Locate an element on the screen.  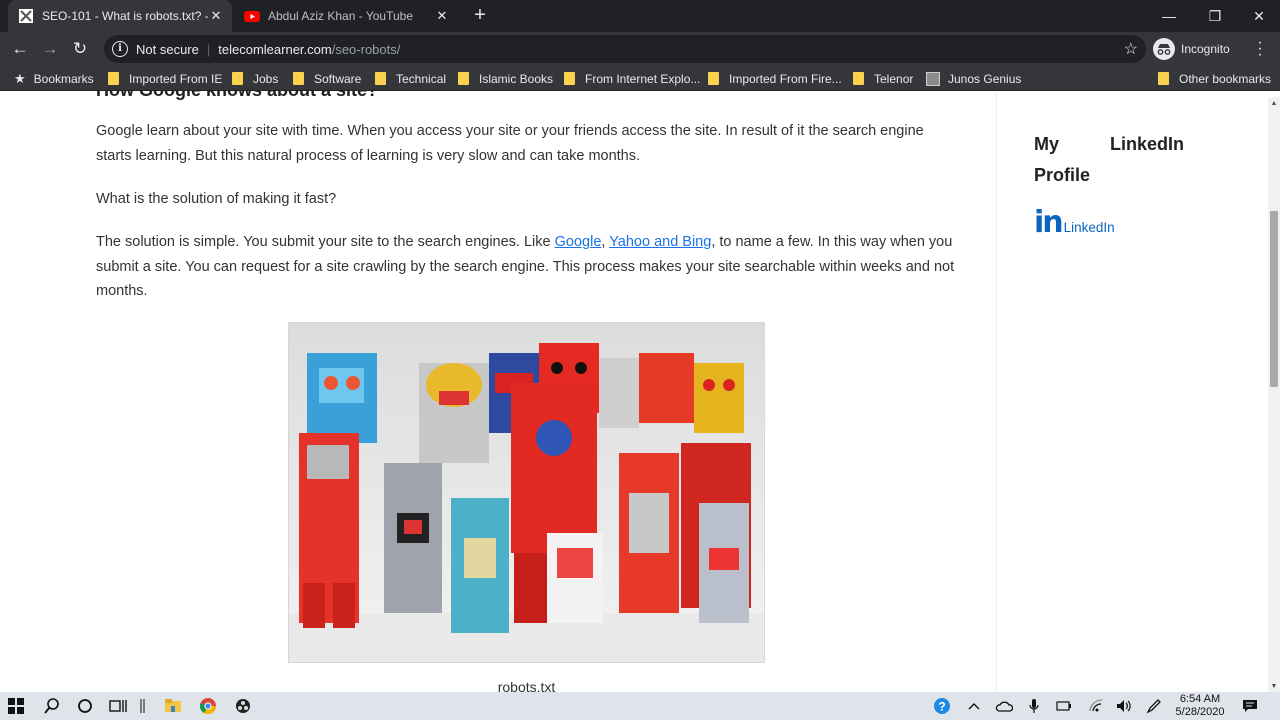
close-window-button: ✕ is located at coordinates (1258, 16).